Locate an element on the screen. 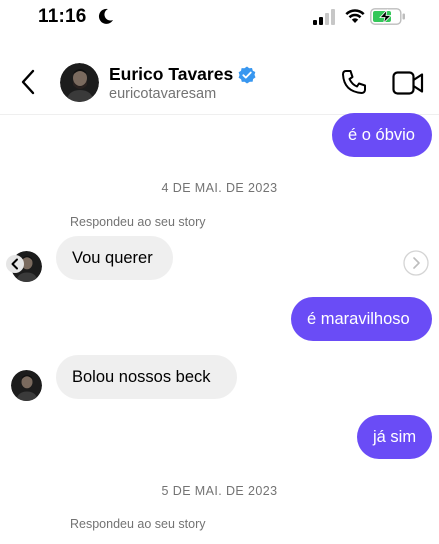 Image resolution: width=439 pixels, height=544 pixels. story-reply-arrow-icon is located at coordinates (15, 264).